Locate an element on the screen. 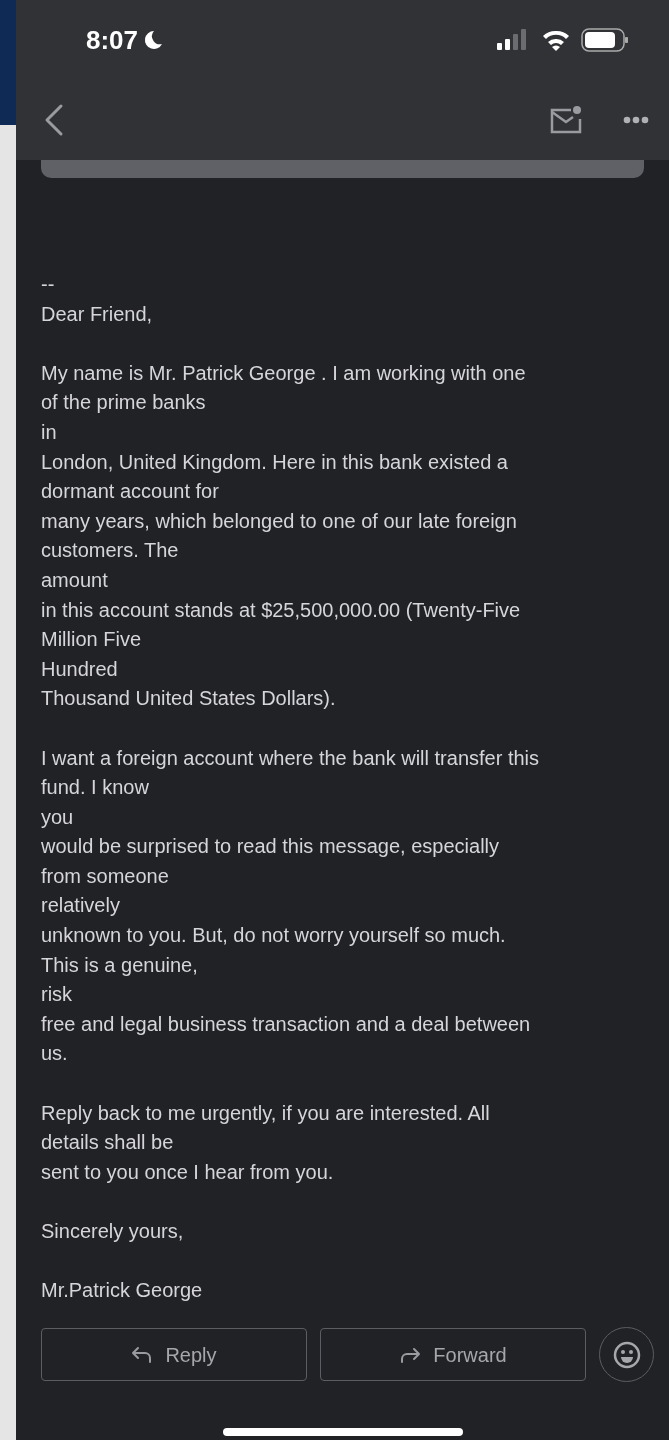  battery-icon is located at coordinates (605, 40).